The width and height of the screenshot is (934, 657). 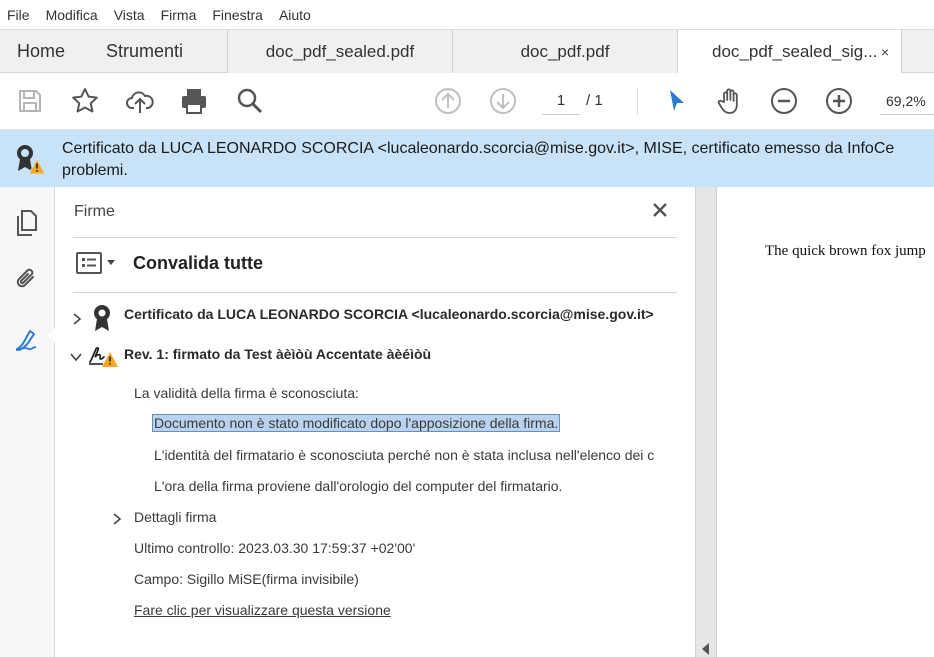 I want to click on panel-splitter, so click(x=706, y=422).